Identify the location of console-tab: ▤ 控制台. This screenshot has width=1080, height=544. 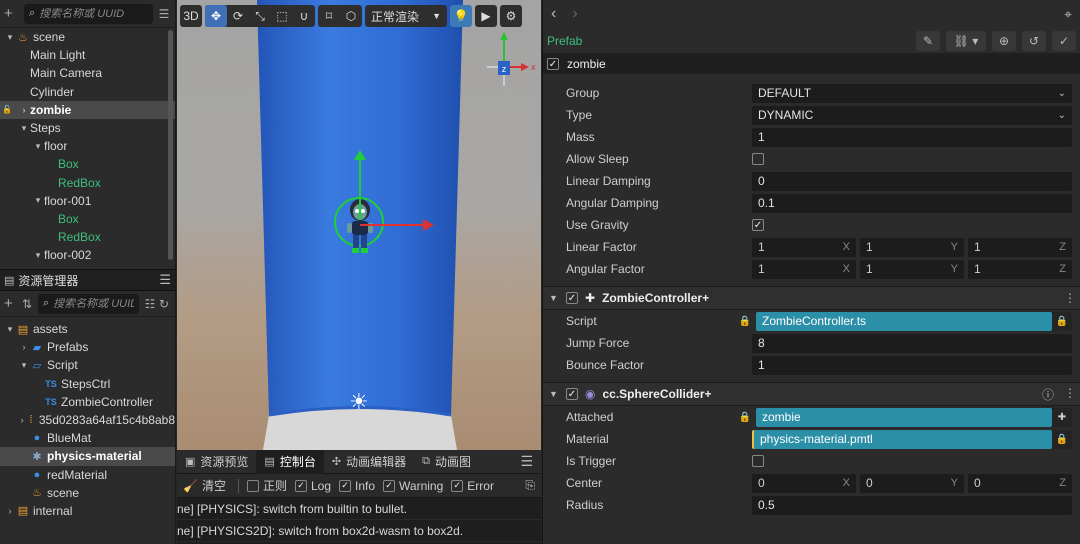
(290, 461).